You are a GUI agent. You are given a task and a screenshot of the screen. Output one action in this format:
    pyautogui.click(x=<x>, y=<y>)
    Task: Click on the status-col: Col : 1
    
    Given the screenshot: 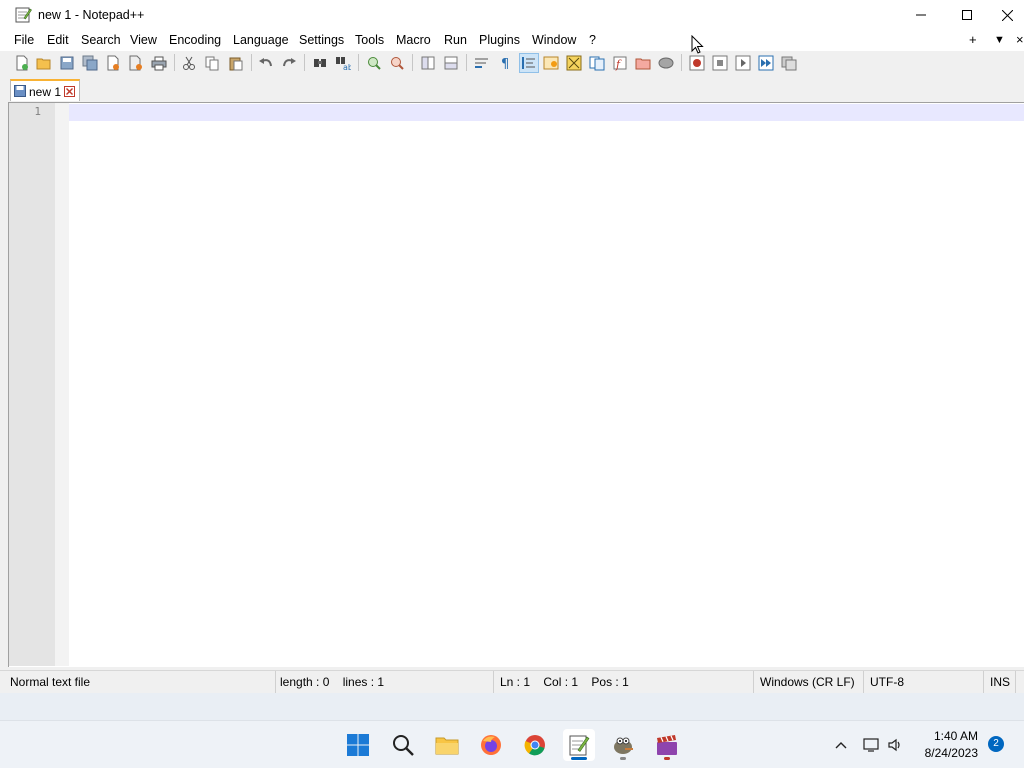 What is the action you would take?
    pyautogui.click(x=561, y=682)
    